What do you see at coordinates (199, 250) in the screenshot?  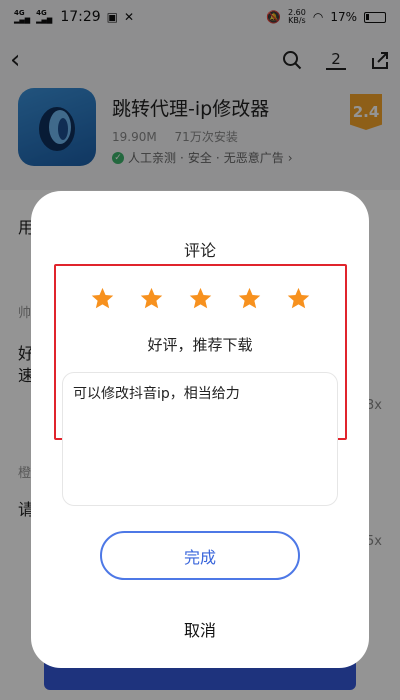 I see `dialog-title: 评论` at bounding box center [199, 250].